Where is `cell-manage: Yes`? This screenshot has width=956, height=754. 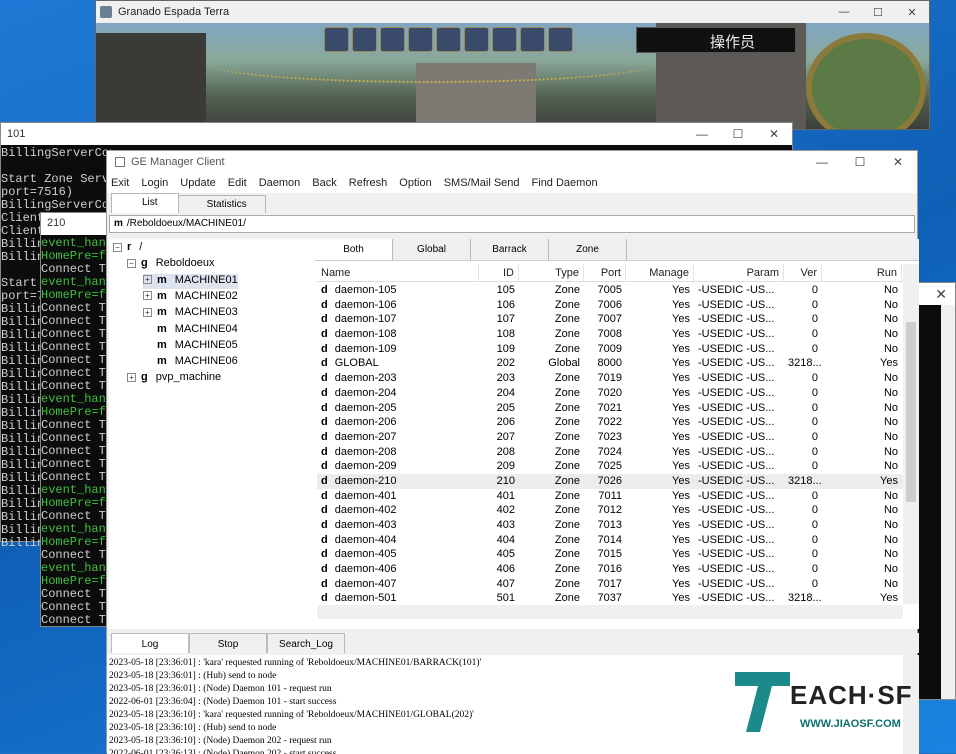 cell-manage: Yes is located at coordinates (681, 510).